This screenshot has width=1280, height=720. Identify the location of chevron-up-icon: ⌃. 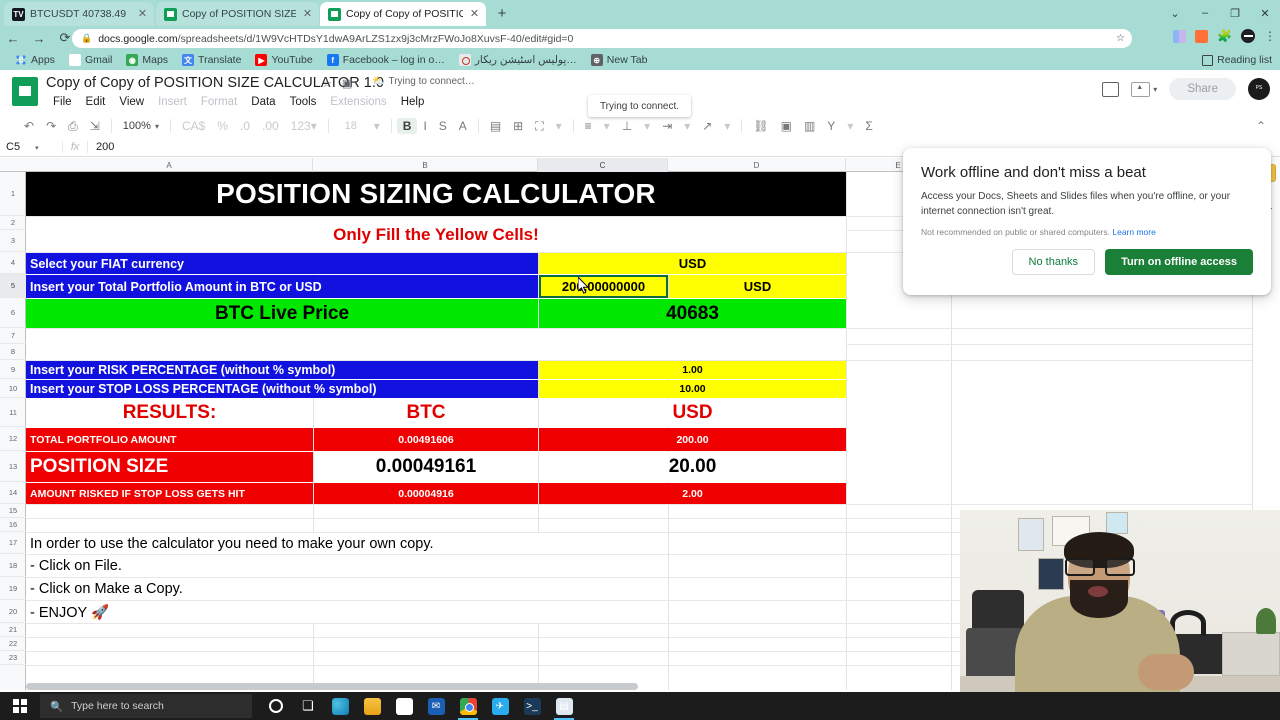
(1261, 126).